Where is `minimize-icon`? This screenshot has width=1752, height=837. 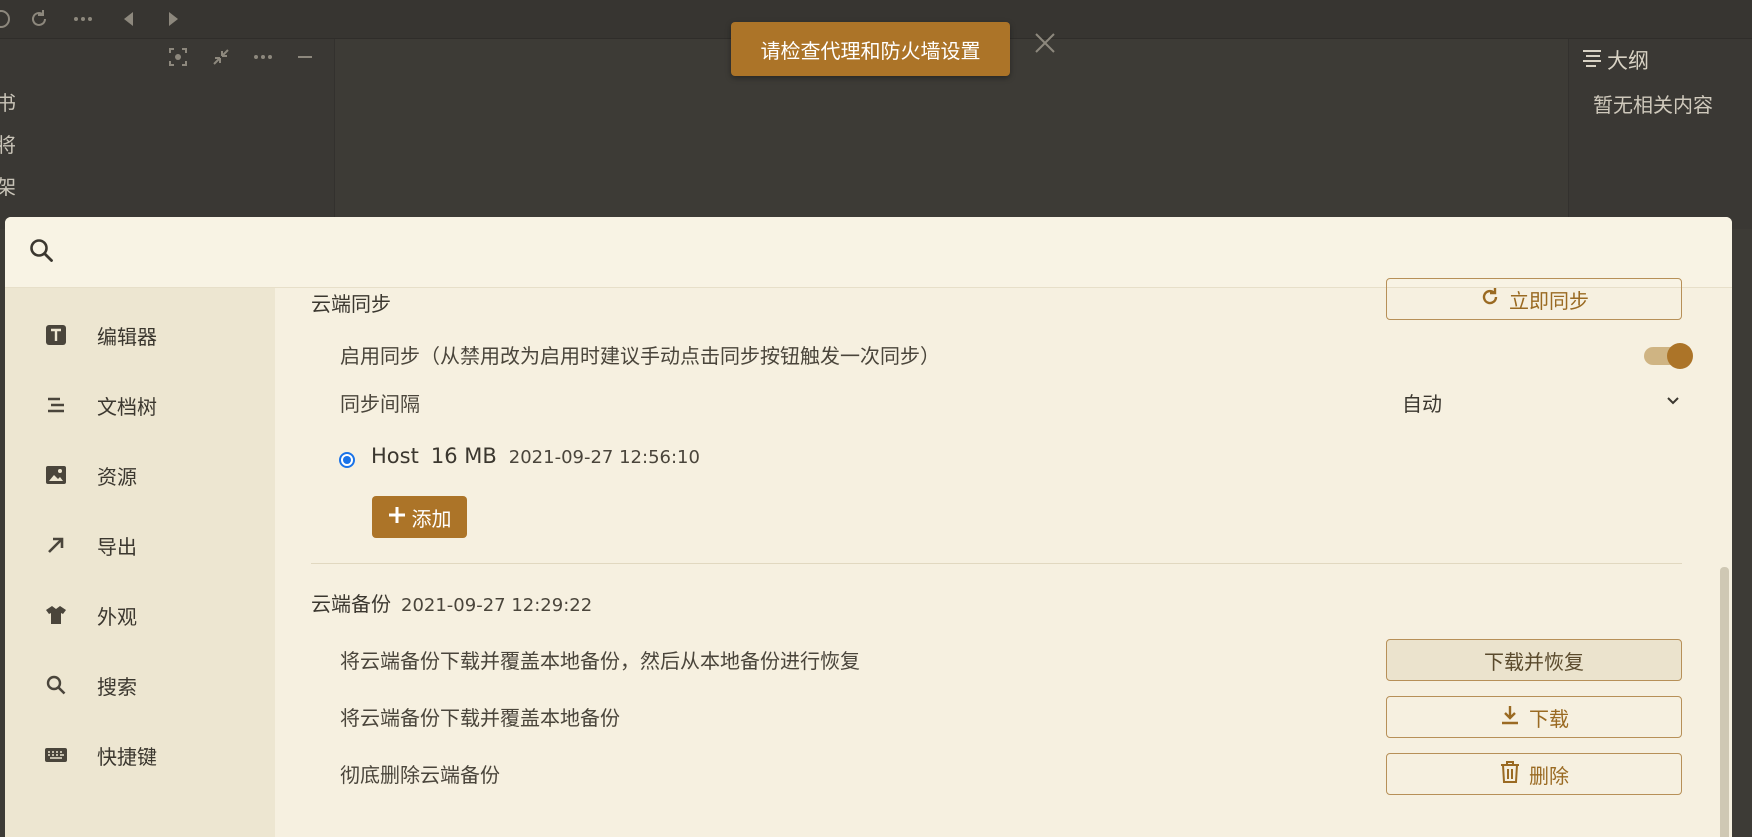
minimize-icon is located at coordinates (305, 57).